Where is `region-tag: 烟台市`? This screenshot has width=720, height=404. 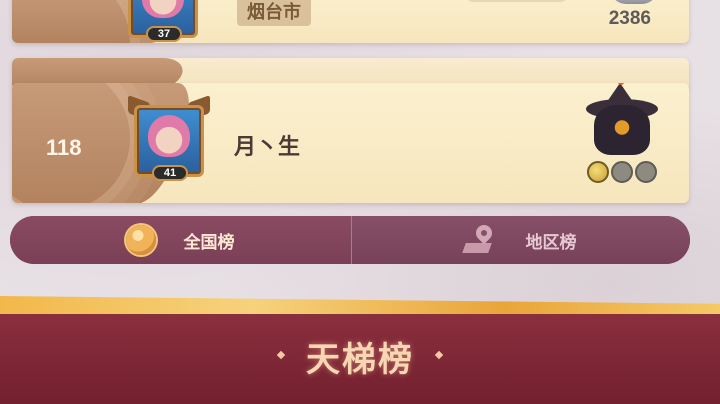 region-tag: 烟台市 is located at coordinates (274, 13).